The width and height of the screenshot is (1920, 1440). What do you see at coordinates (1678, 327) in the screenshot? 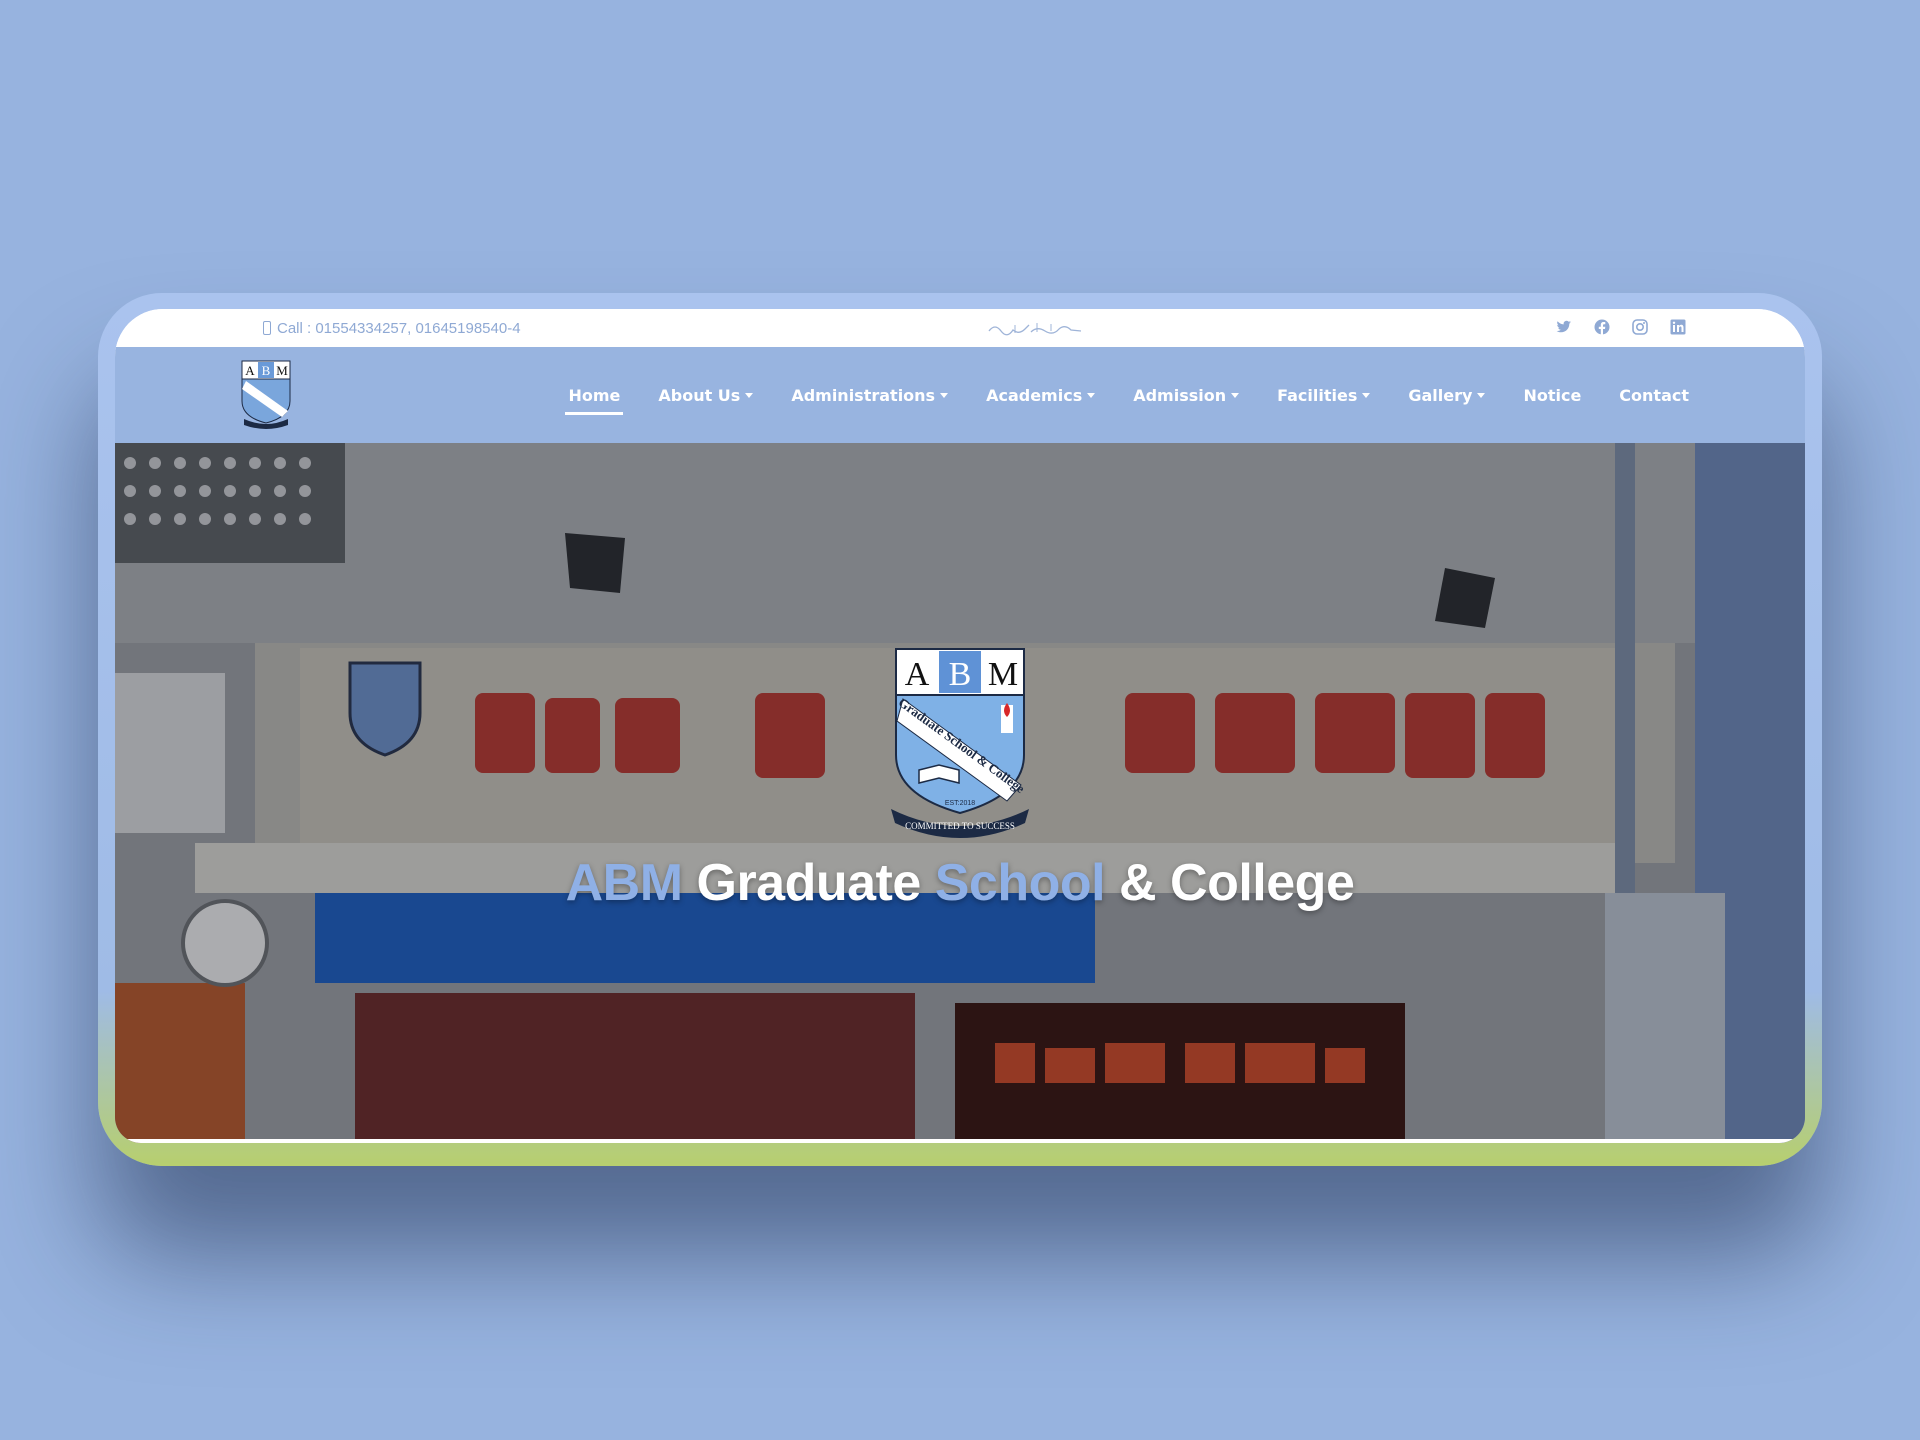
I see `linkedin-icon` at bounding box center [1678, 327].